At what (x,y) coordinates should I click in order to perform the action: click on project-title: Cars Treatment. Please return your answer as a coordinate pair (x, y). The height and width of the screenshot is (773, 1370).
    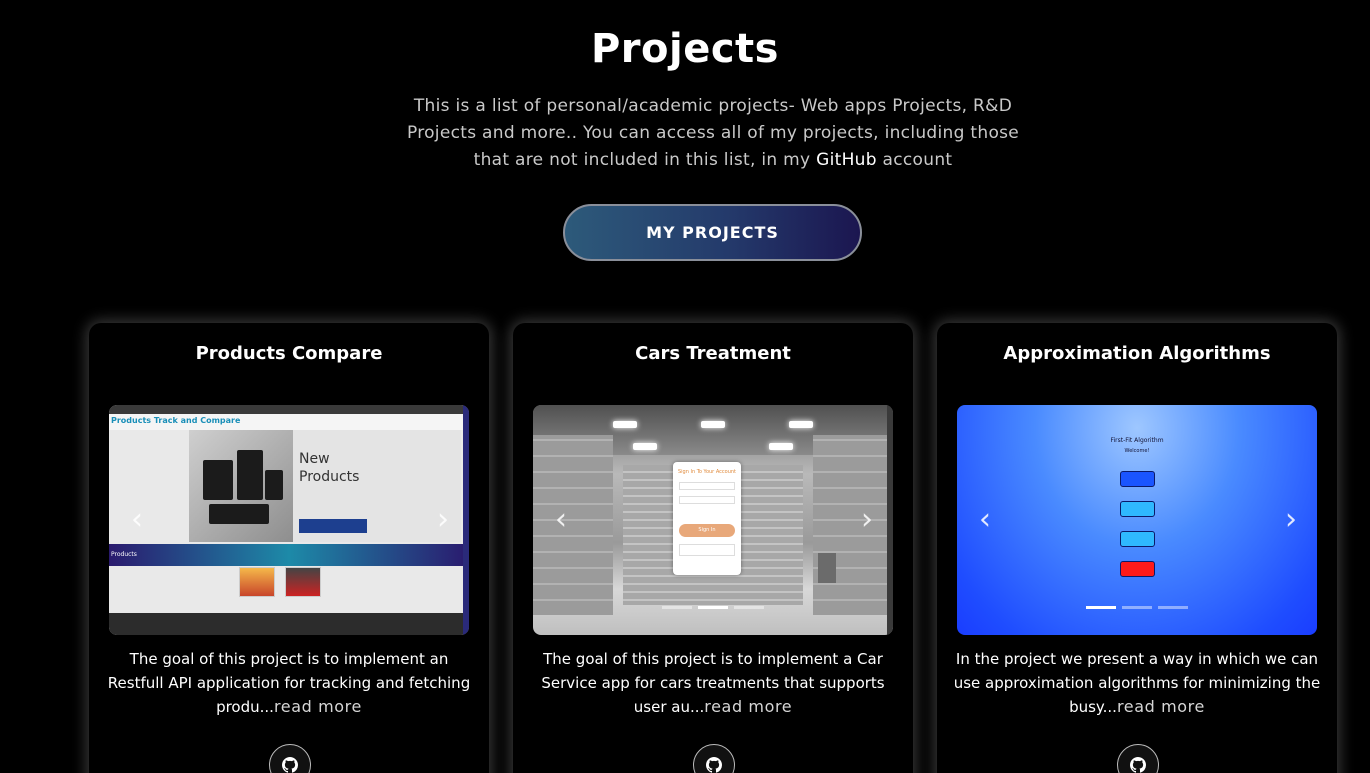
    Looking at the image, I should click on (713, 353).